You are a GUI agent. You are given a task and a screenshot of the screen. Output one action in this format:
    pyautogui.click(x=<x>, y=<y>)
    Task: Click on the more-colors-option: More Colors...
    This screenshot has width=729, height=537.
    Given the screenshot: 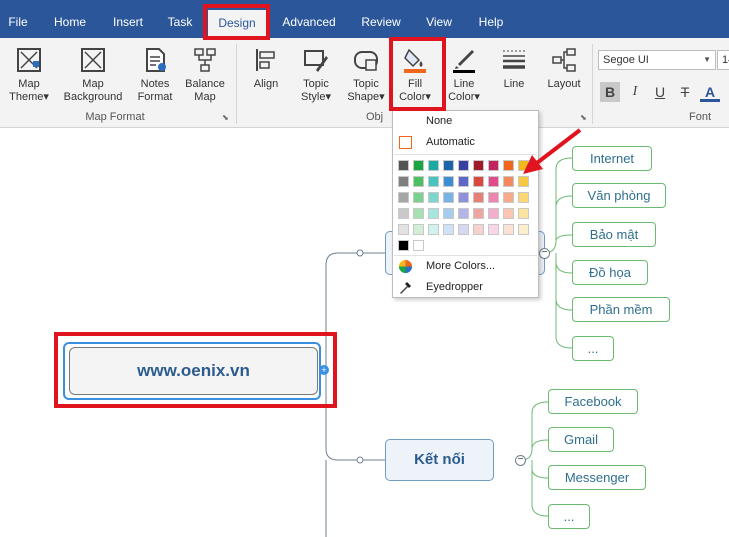 What is the action you would take?
    pyautogui.click(x=465, y=266)
    